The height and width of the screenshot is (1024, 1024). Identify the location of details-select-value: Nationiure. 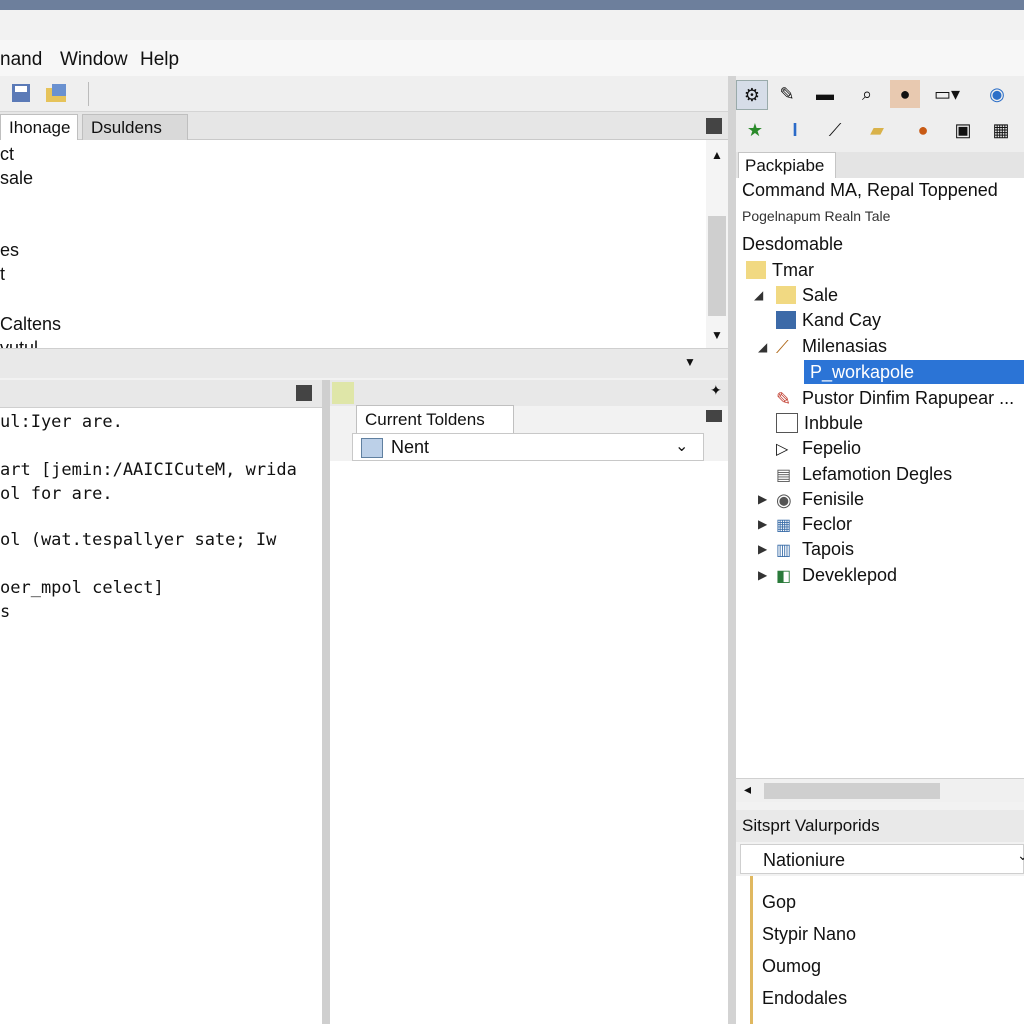
(804, 860).